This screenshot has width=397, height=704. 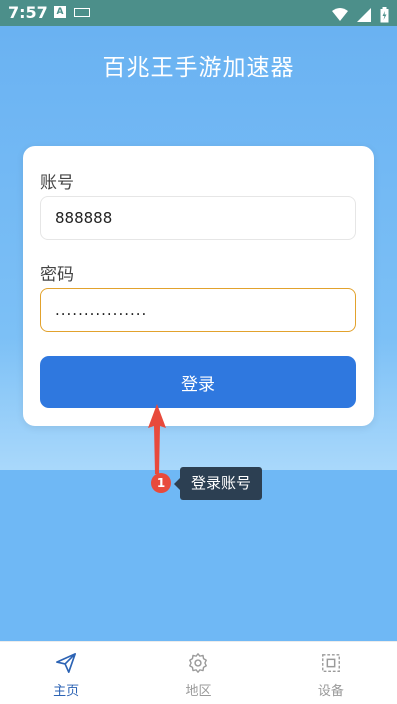 What do you see at coordinates (157, 439) in the screenshot?
I see `annotation-arrow-icon` at bounding box center [157, 439].